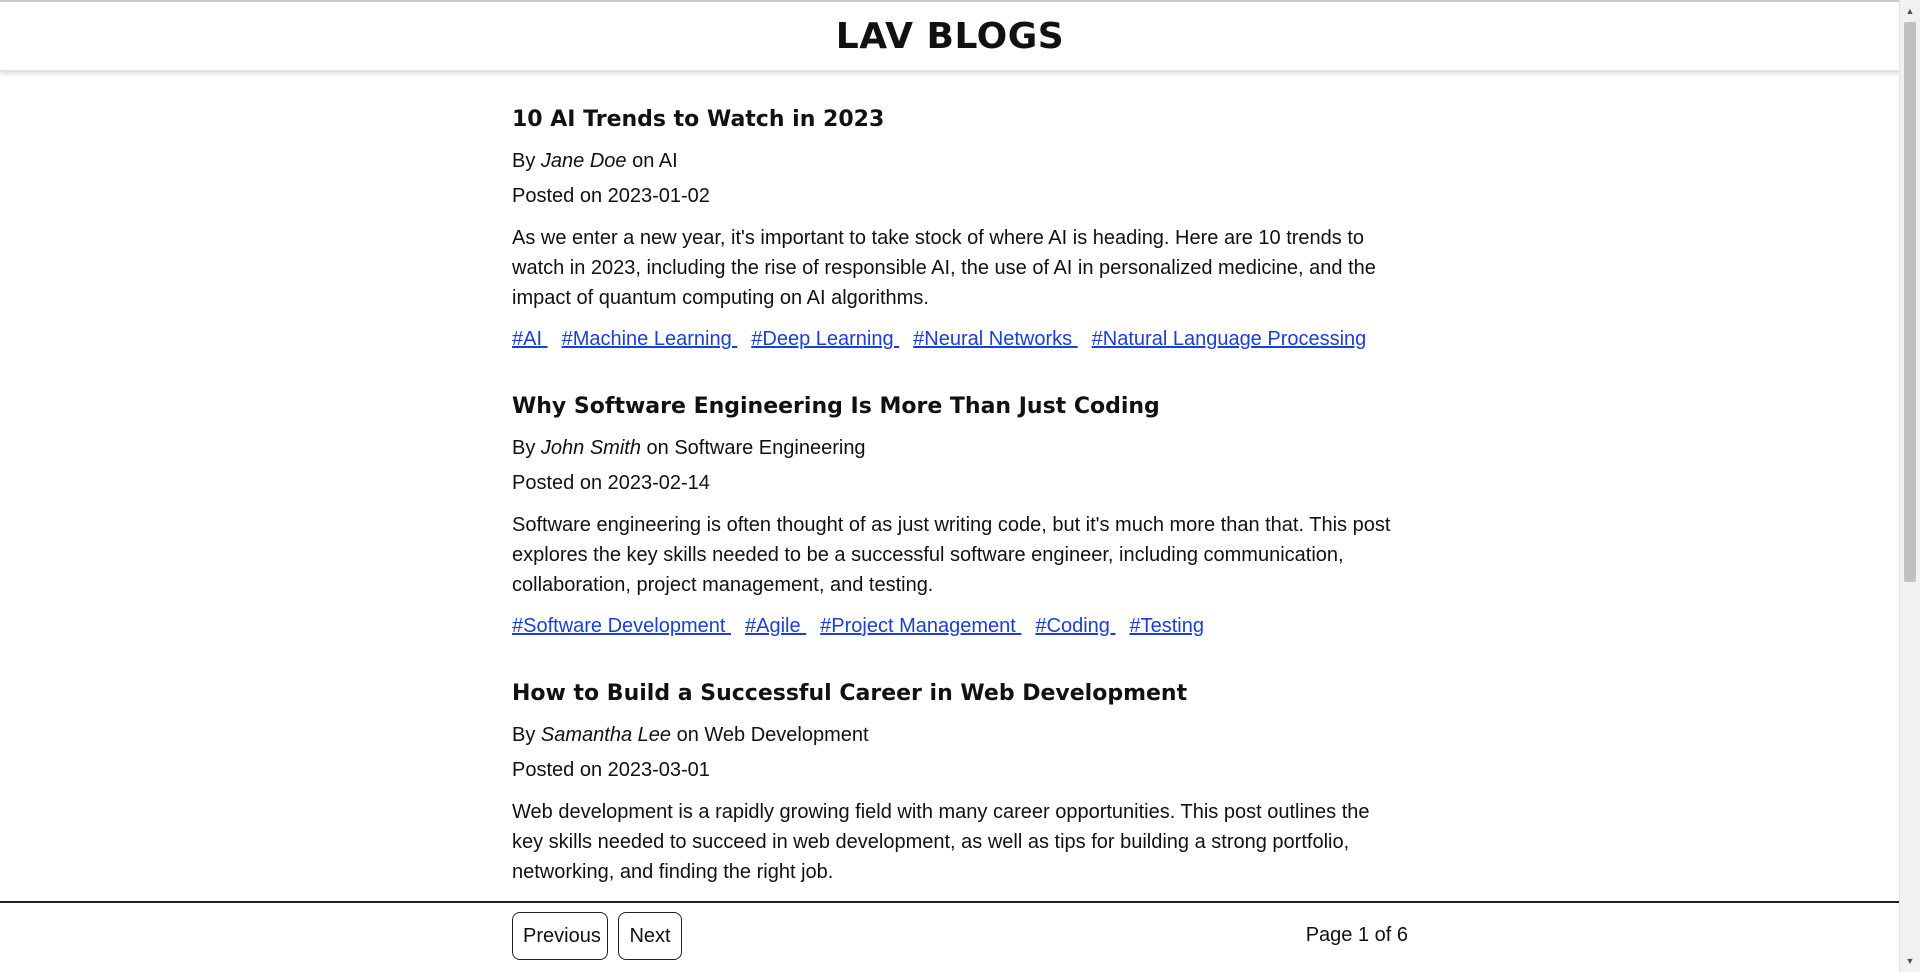 Image resolution: width=1920 pixels, height=972 pixels. Describe the element at coordinates (952, 161) in the screenshot. I see `post-byline: By Jane Doe on AI` at that location.